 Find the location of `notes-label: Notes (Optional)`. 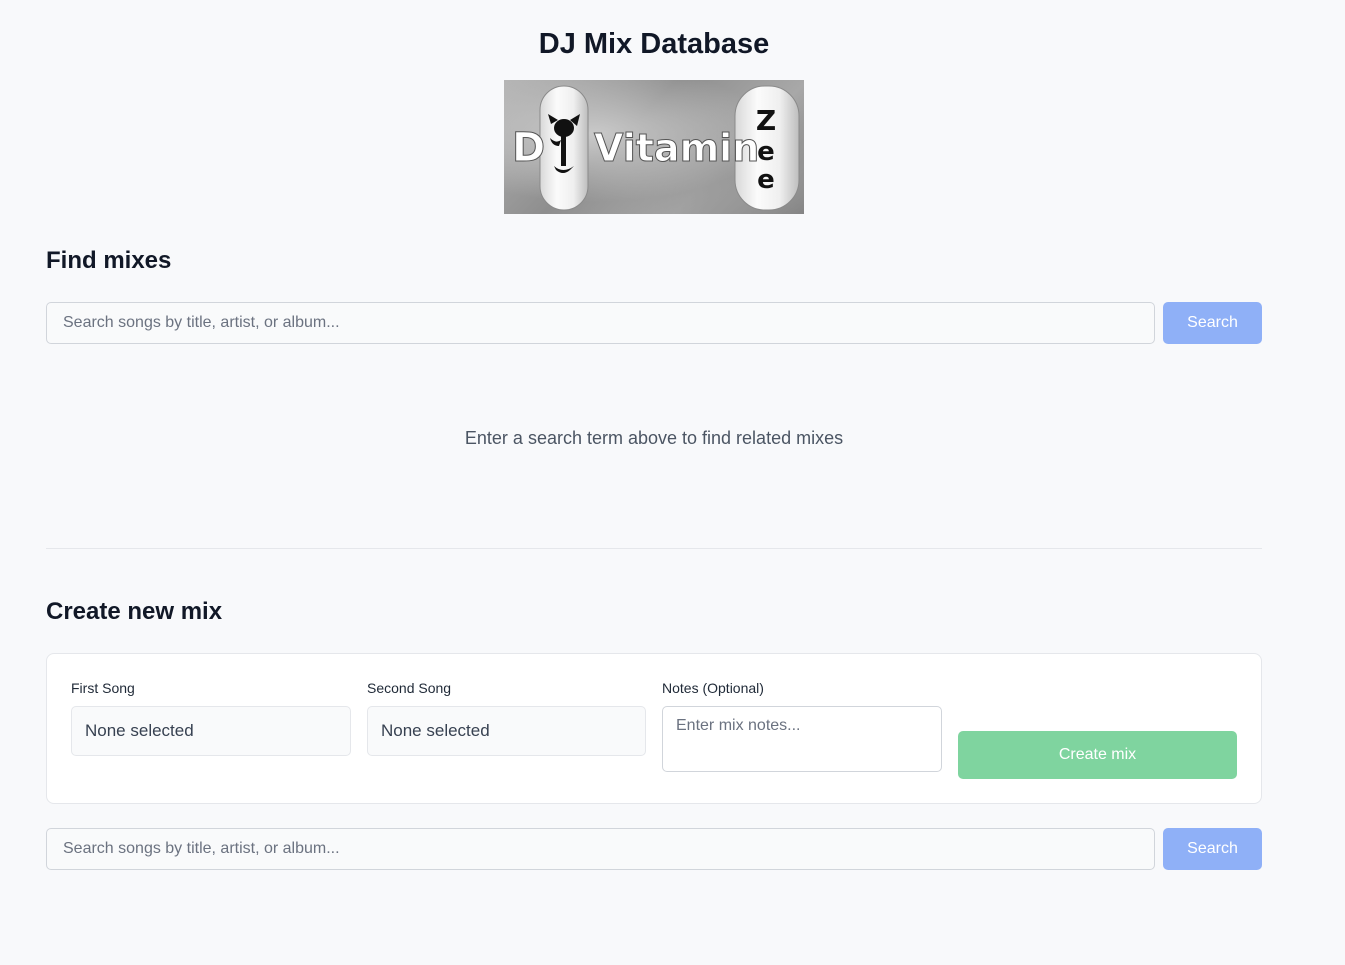

notes-label: Notes (Optional) is located at coordinates (713, 688).